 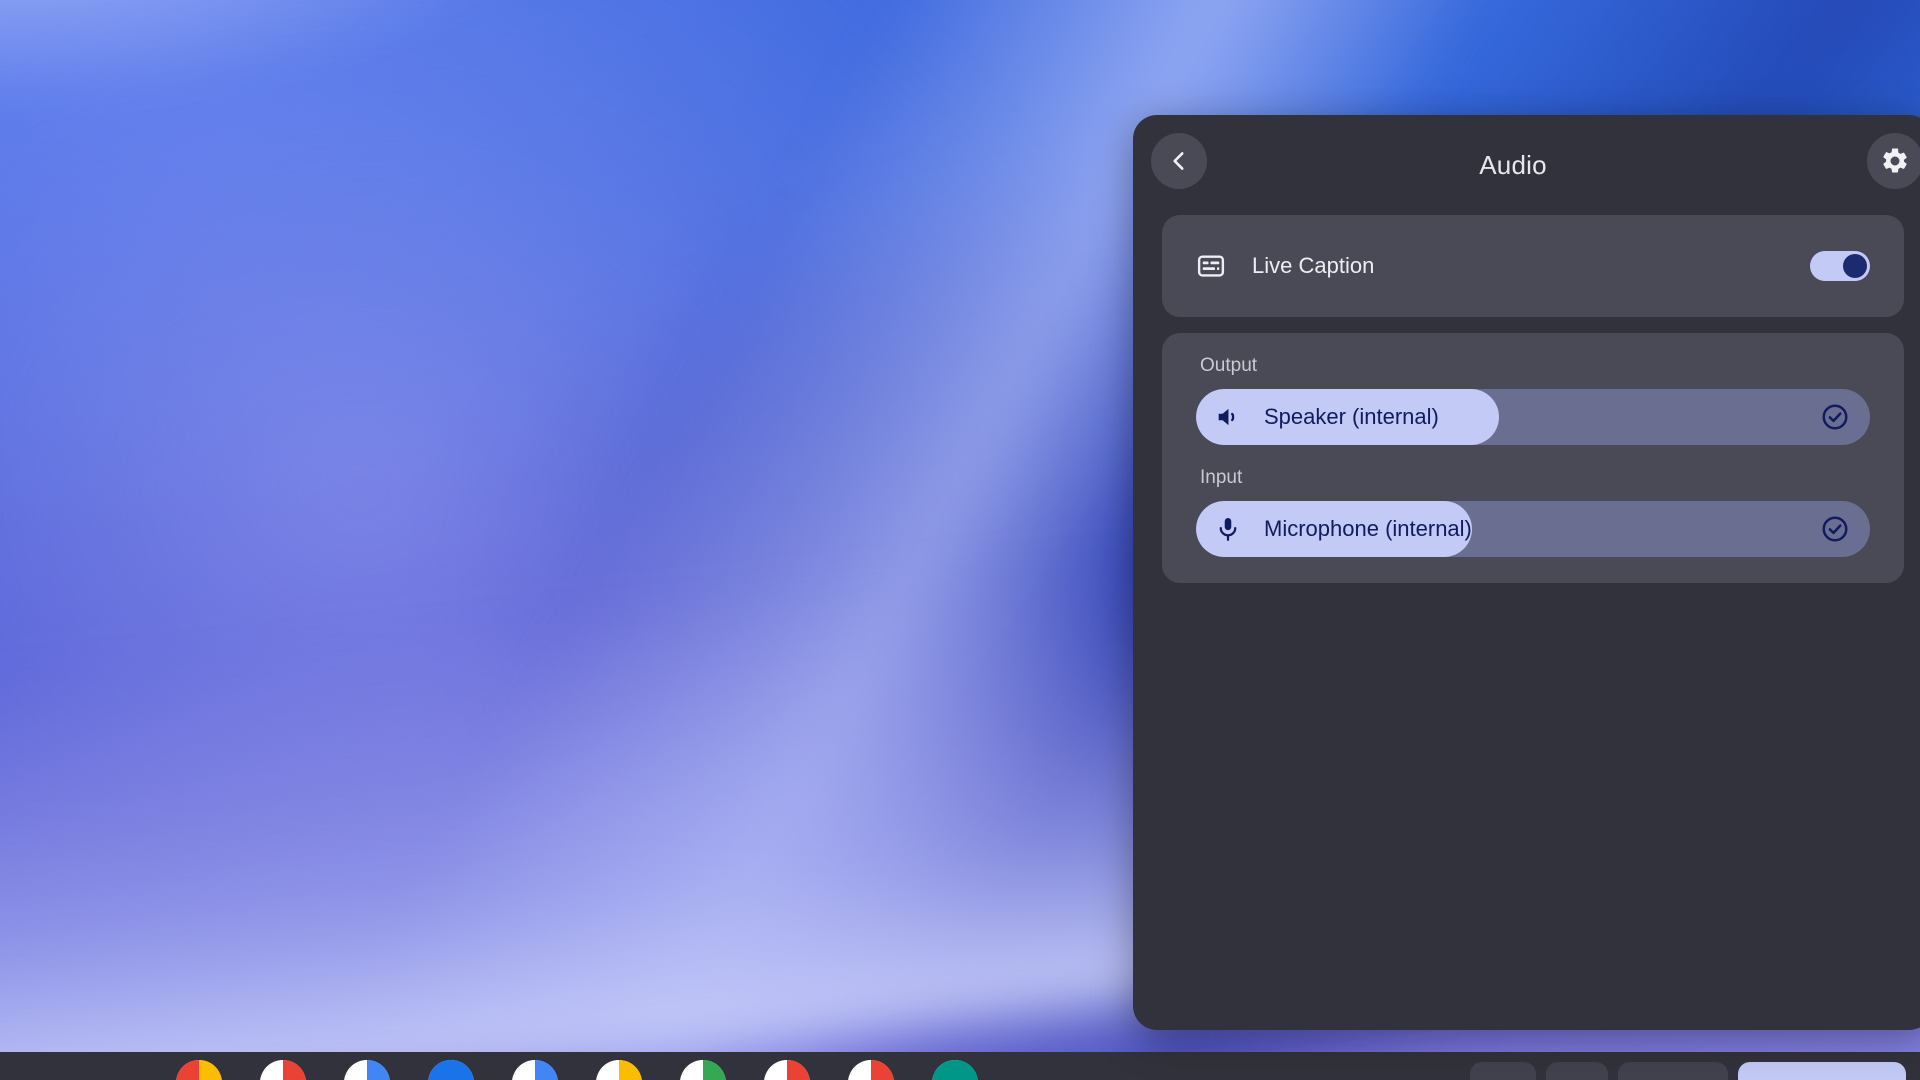 What do you see at coordinates (1855, 266) in the screenshot?
I see `toggle-knob` at bounding box center [1855, 266].